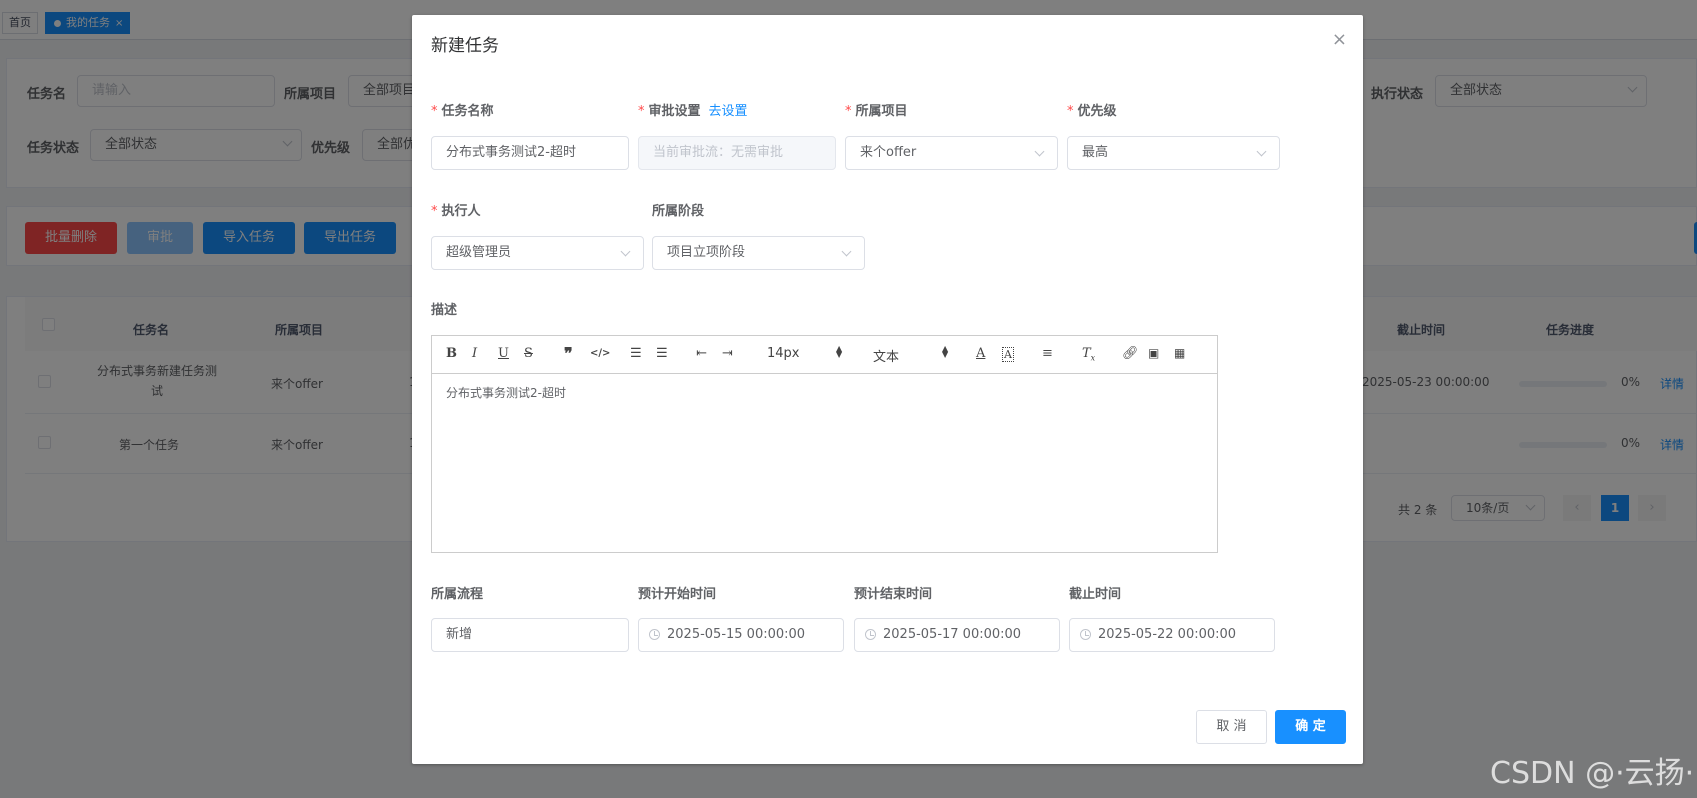 The height and width of the screenshot is (798, 1697). What do you see at coordinates (503, 353) in the screenshot?
I see `underline-icon: U` at bounding box center [503, 353].